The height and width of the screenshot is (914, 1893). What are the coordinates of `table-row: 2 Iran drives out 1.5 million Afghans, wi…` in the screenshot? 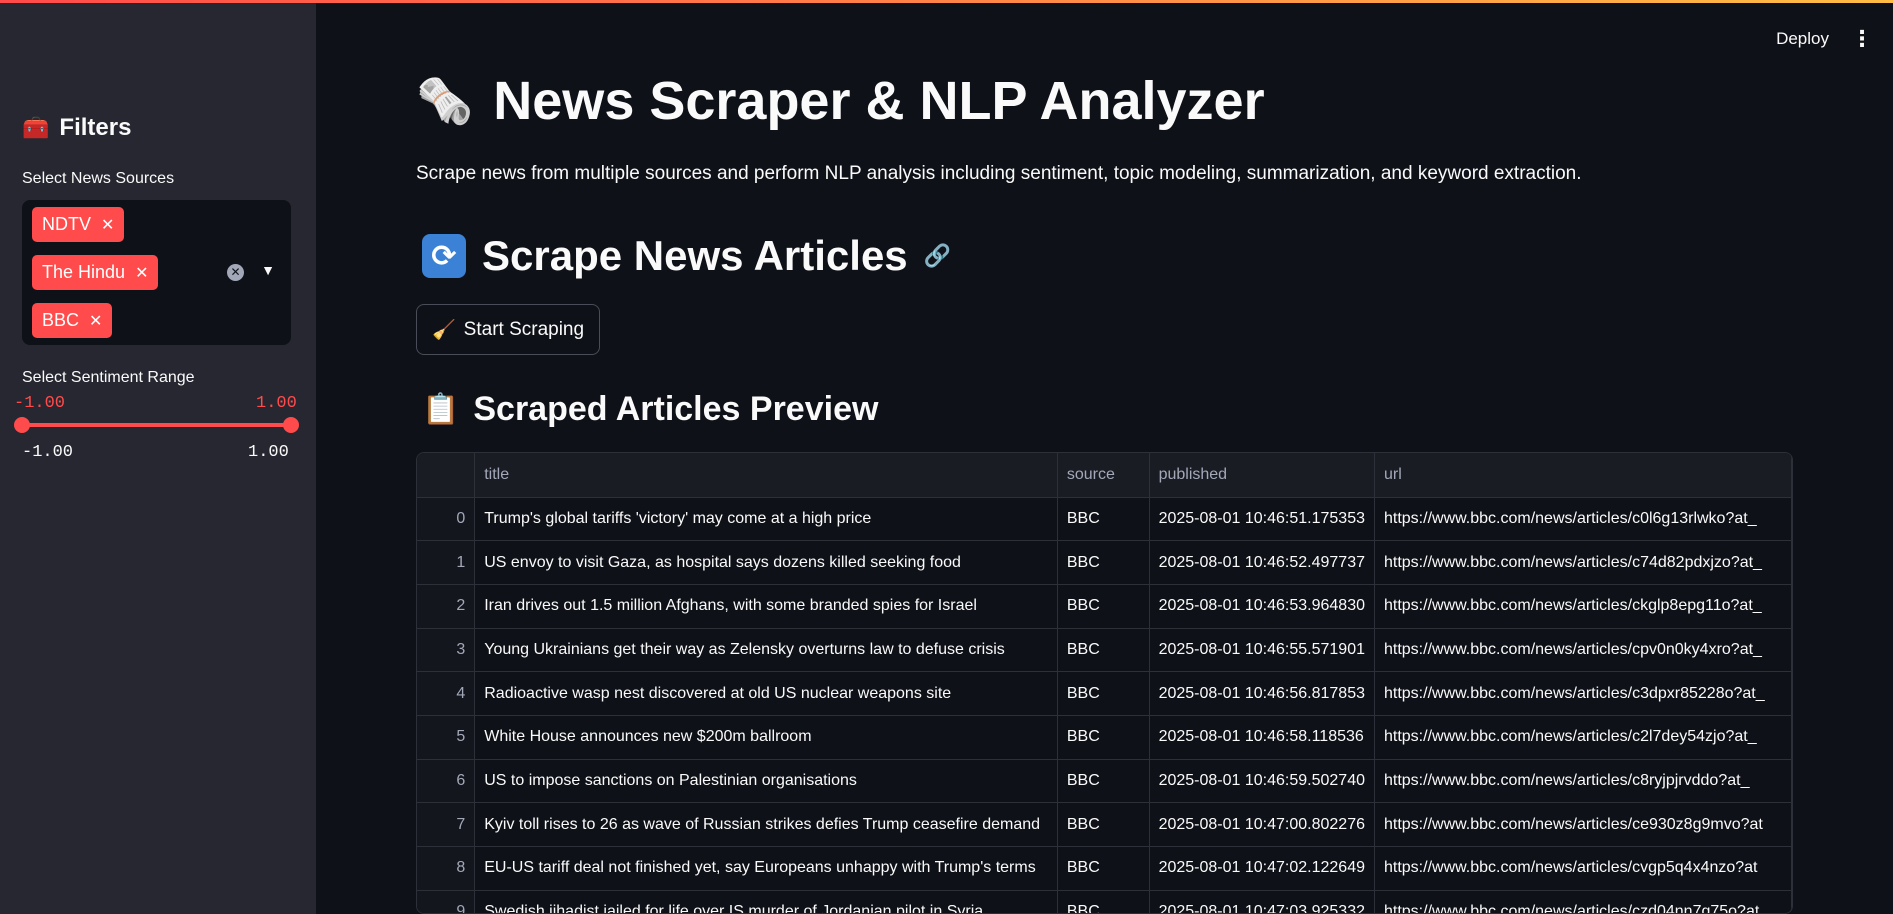 It's located at (1104, 606).